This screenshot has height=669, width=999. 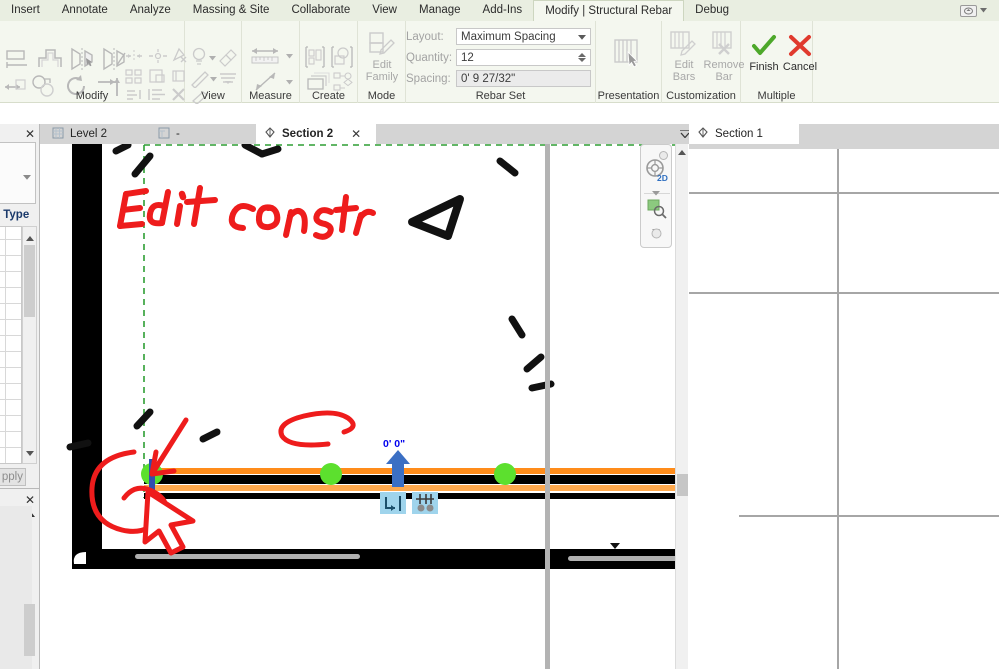 I want to click on rebar-bottom-orange, so click(x=416, y=488).